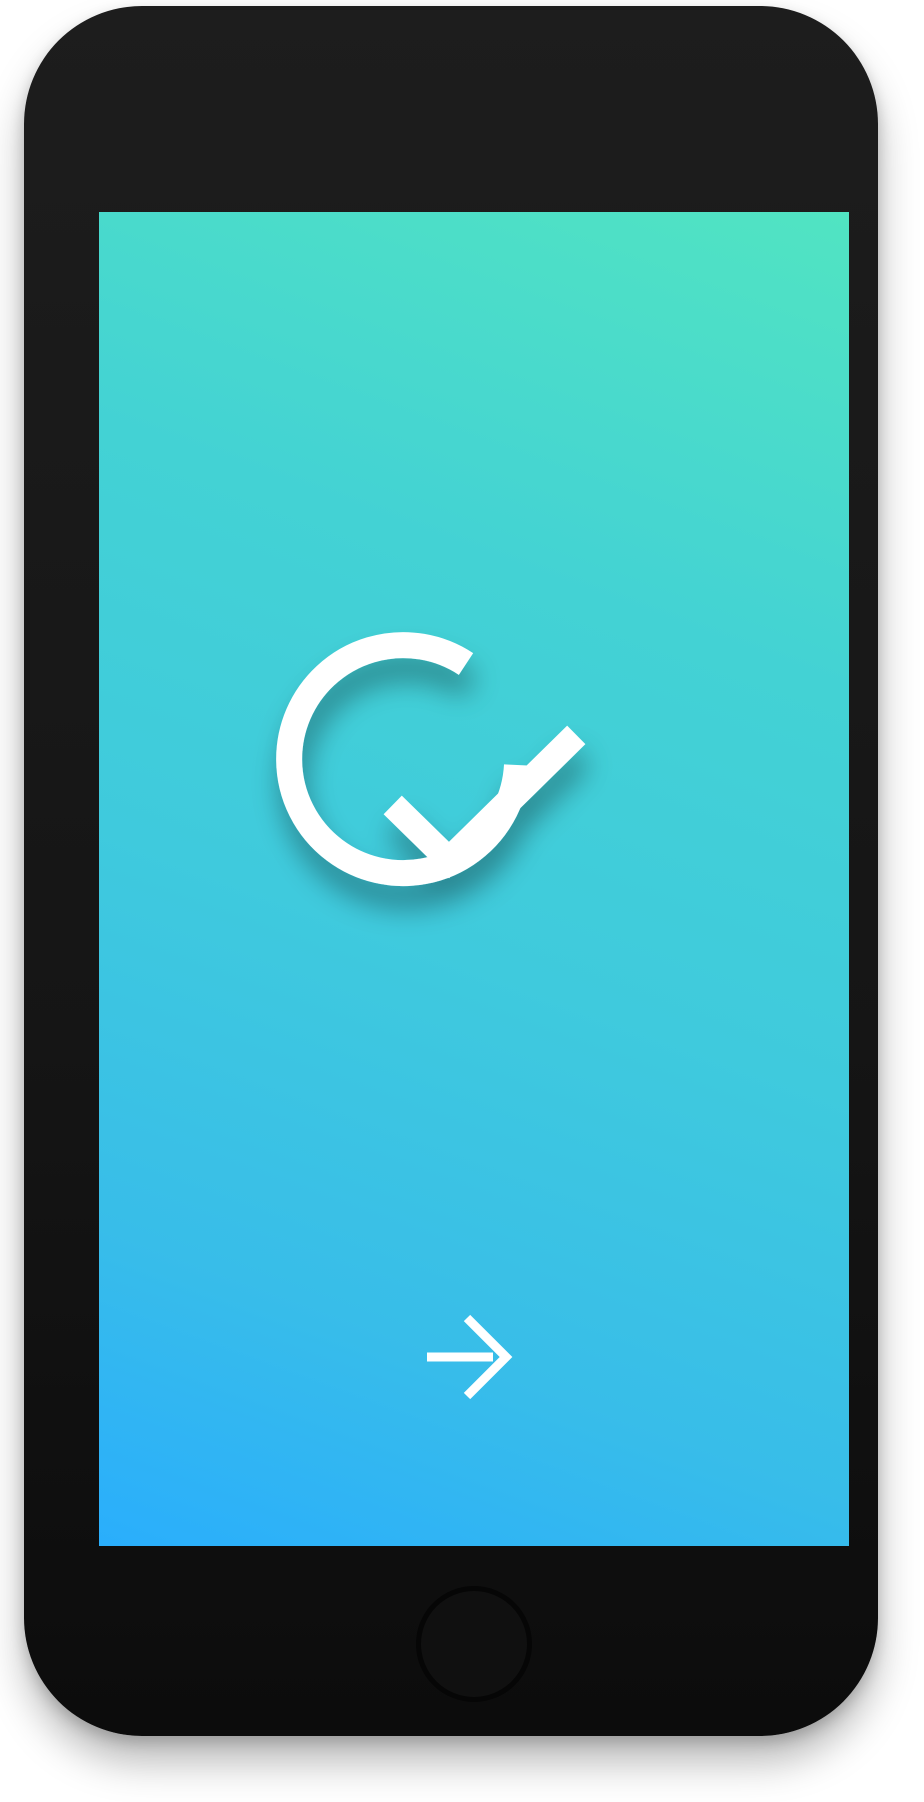 This screenshot has width=924, height=1802. What do you see at coordinates (474, 1644) in the screenshot?
I see `home-button` at bounding box center [474, 1644].